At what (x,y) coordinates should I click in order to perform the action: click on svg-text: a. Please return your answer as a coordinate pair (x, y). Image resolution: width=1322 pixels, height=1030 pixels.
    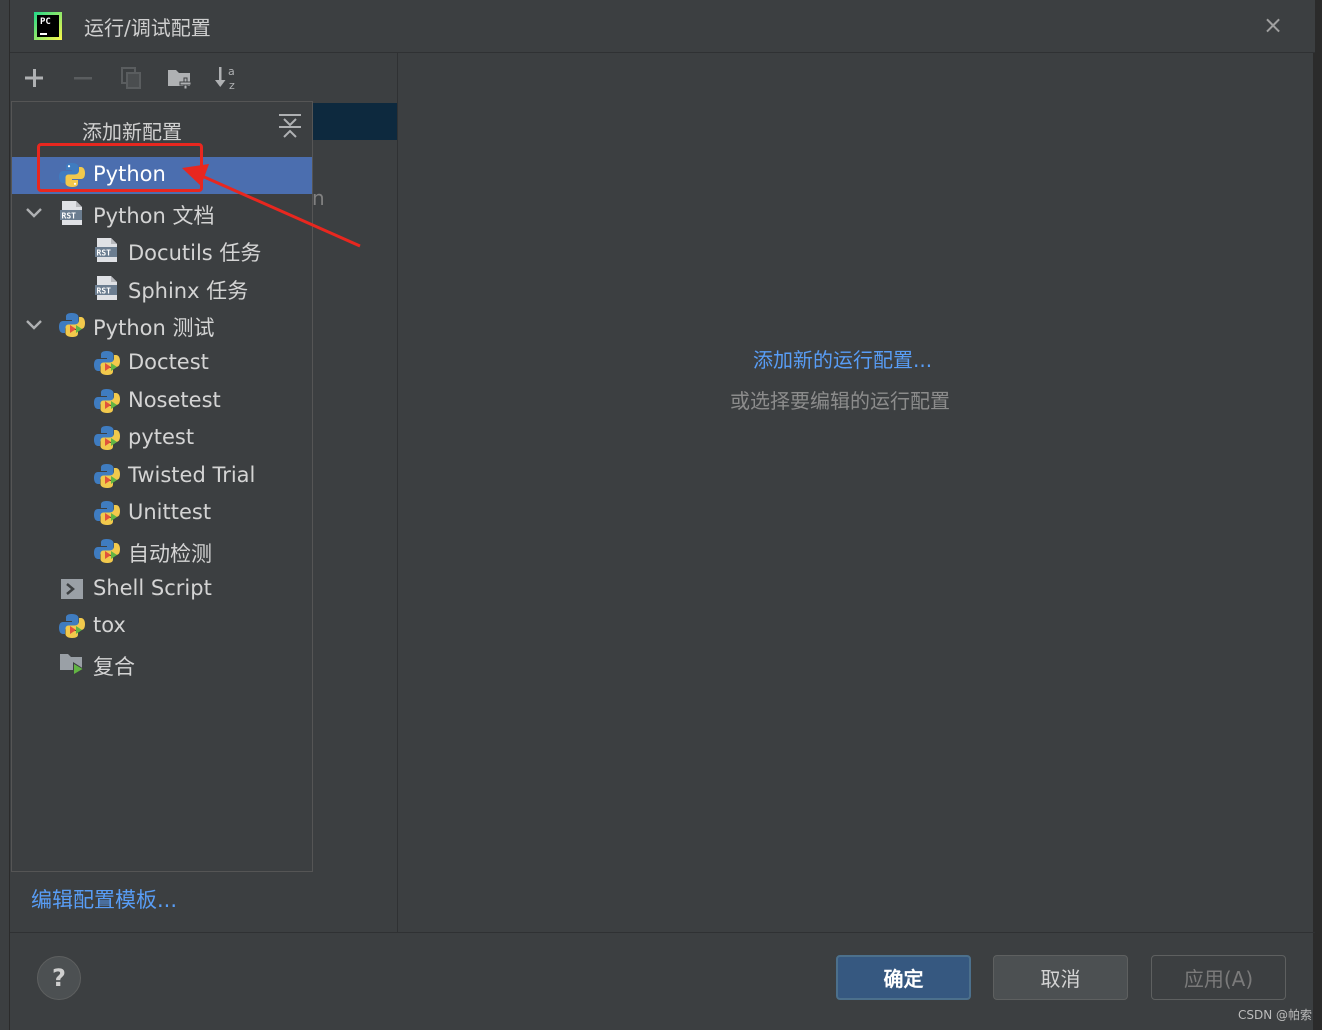
    Looking at the image, I should click on (231, 71).